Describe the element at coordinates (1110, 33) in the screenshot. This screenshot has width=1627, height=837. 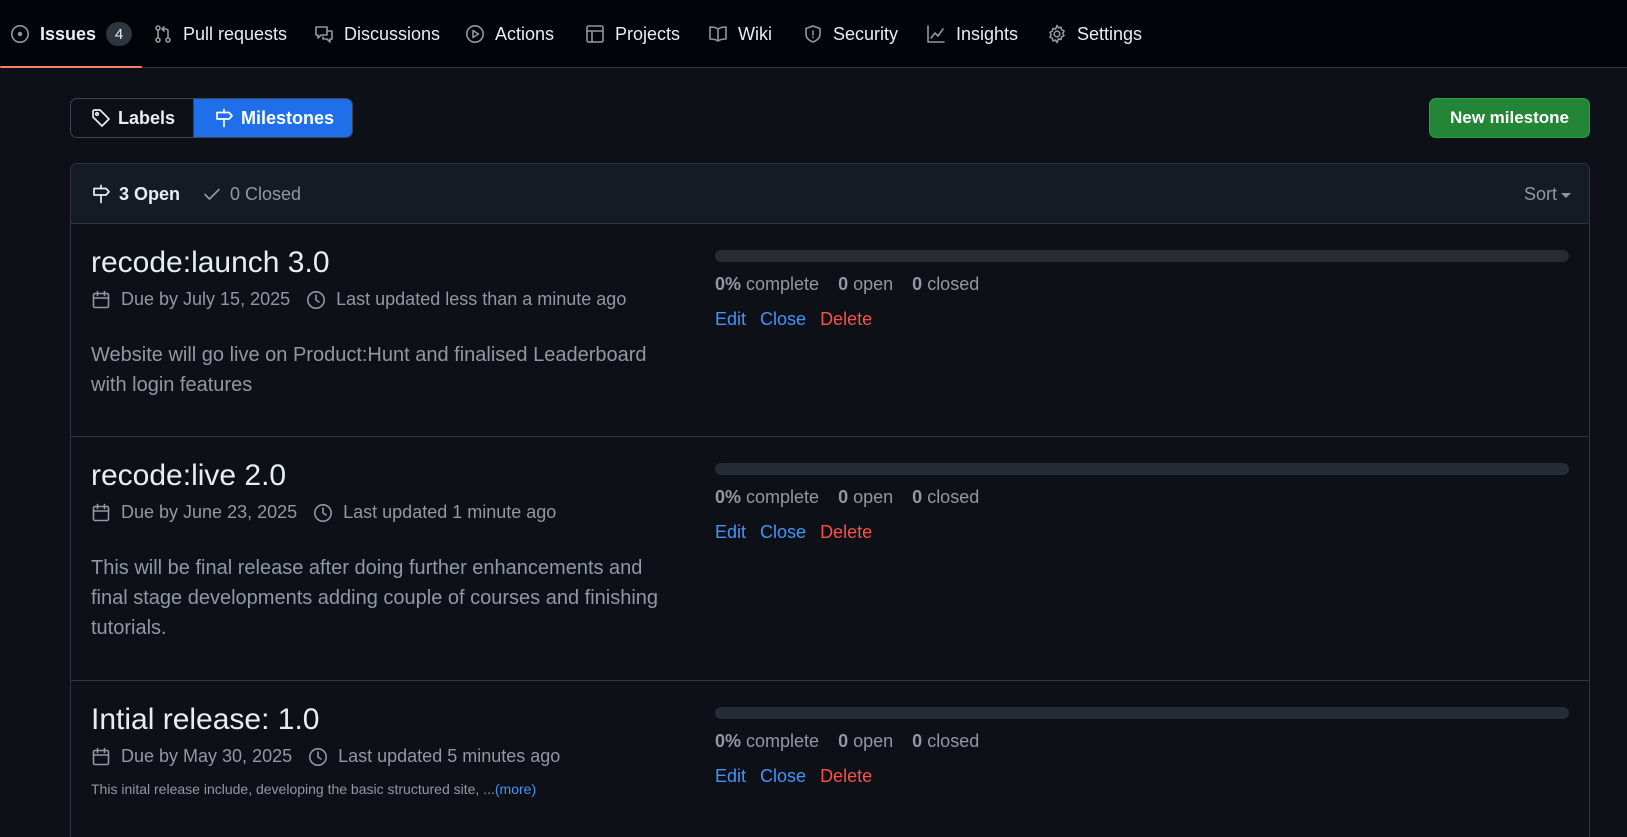
I see `tab-settings-label: Settings` at that location.